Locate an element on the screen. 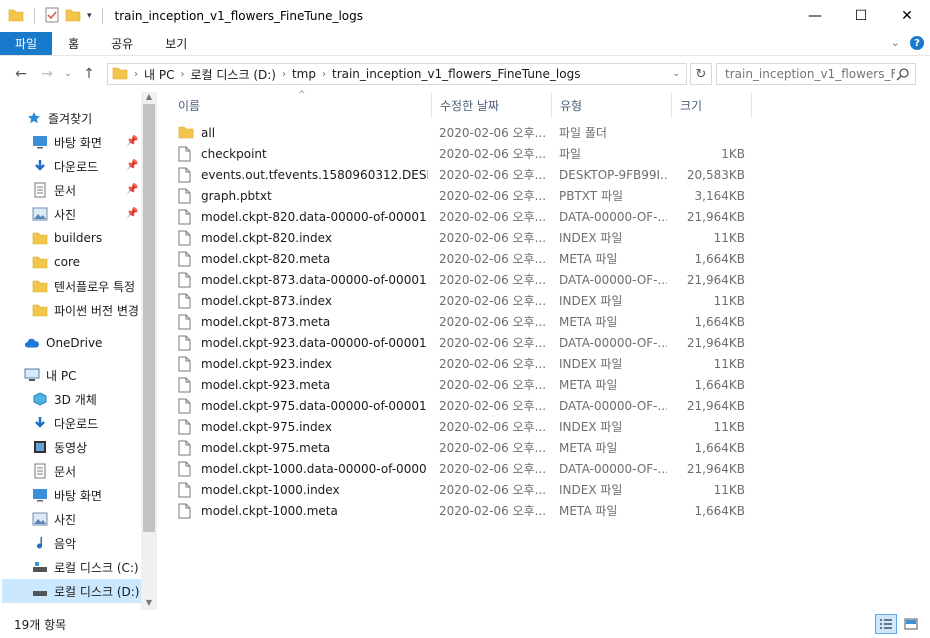 This screenshot has width=930, height=638. search-icon is located at coordinates (903, 75).